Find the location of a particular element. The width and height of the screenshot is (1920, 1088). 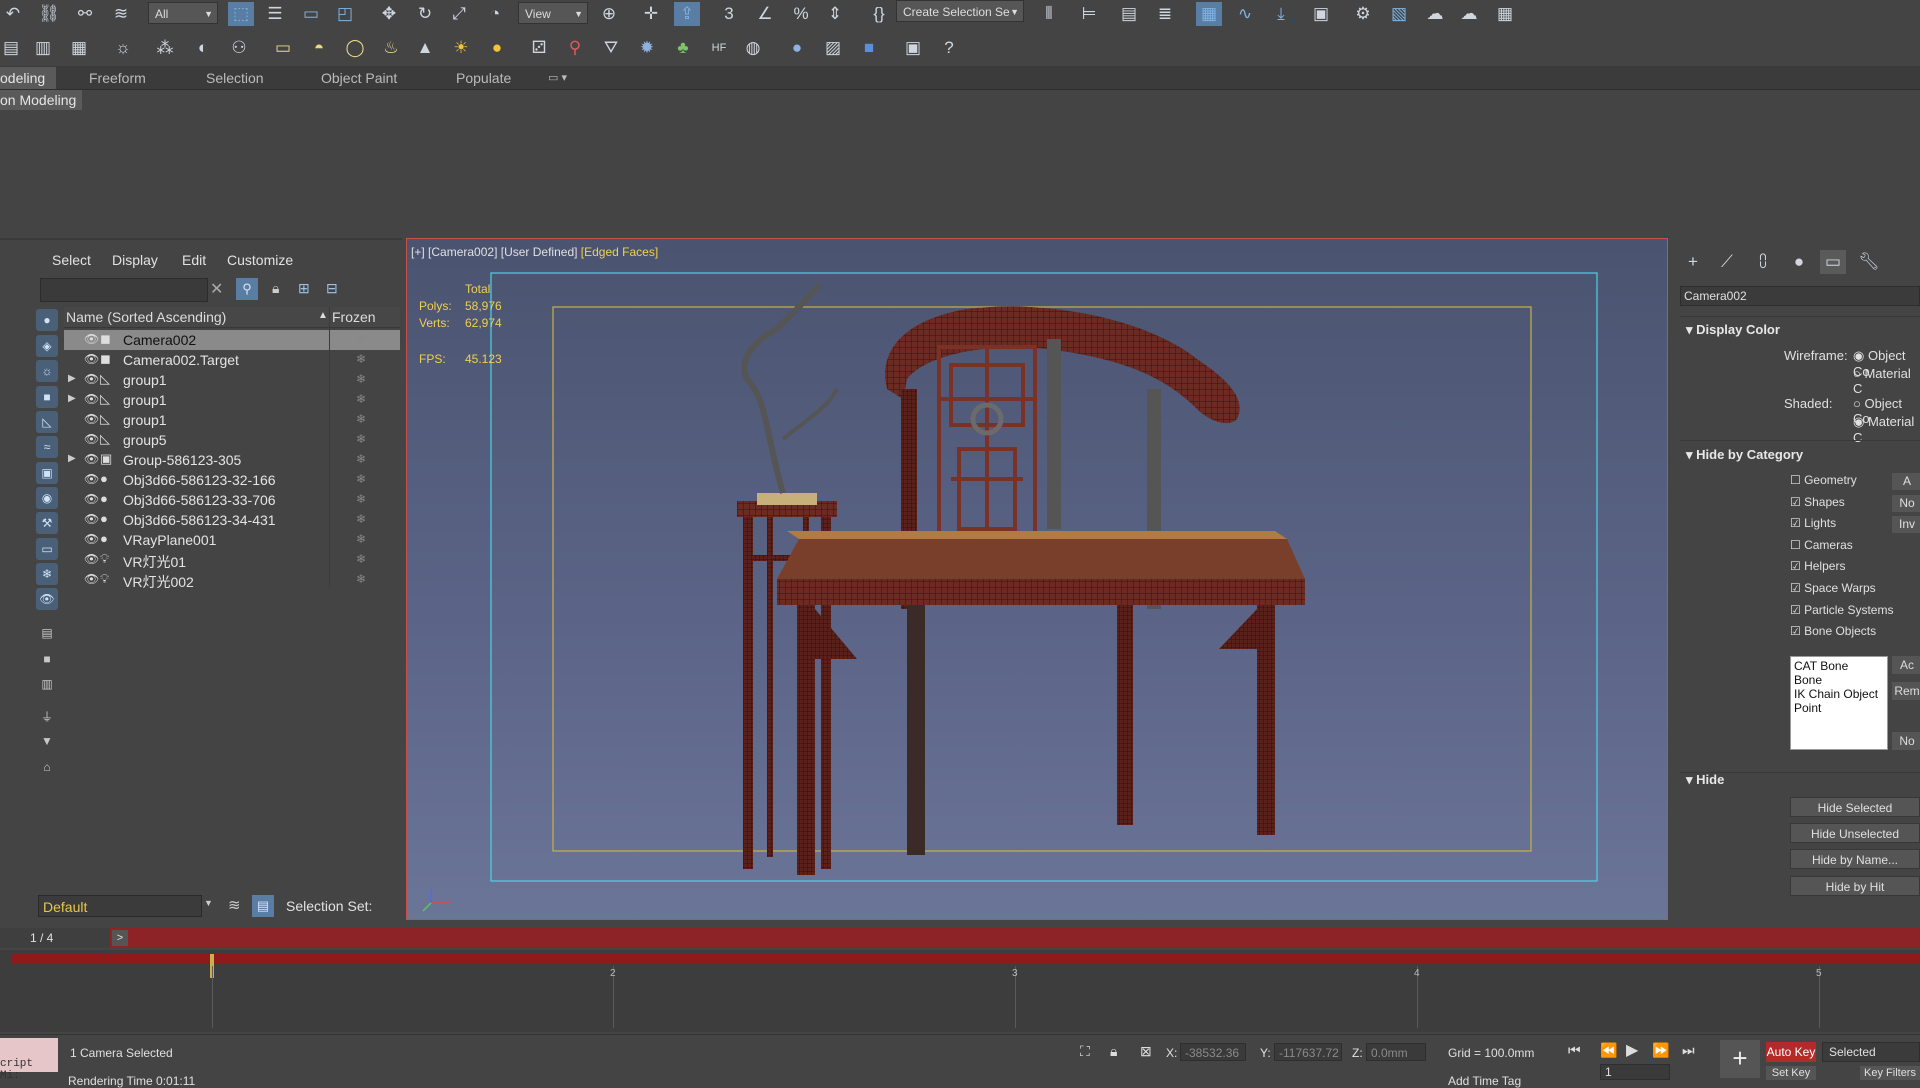

viewport-mode-label: [User Defined] is located at coordinates (539, 252).